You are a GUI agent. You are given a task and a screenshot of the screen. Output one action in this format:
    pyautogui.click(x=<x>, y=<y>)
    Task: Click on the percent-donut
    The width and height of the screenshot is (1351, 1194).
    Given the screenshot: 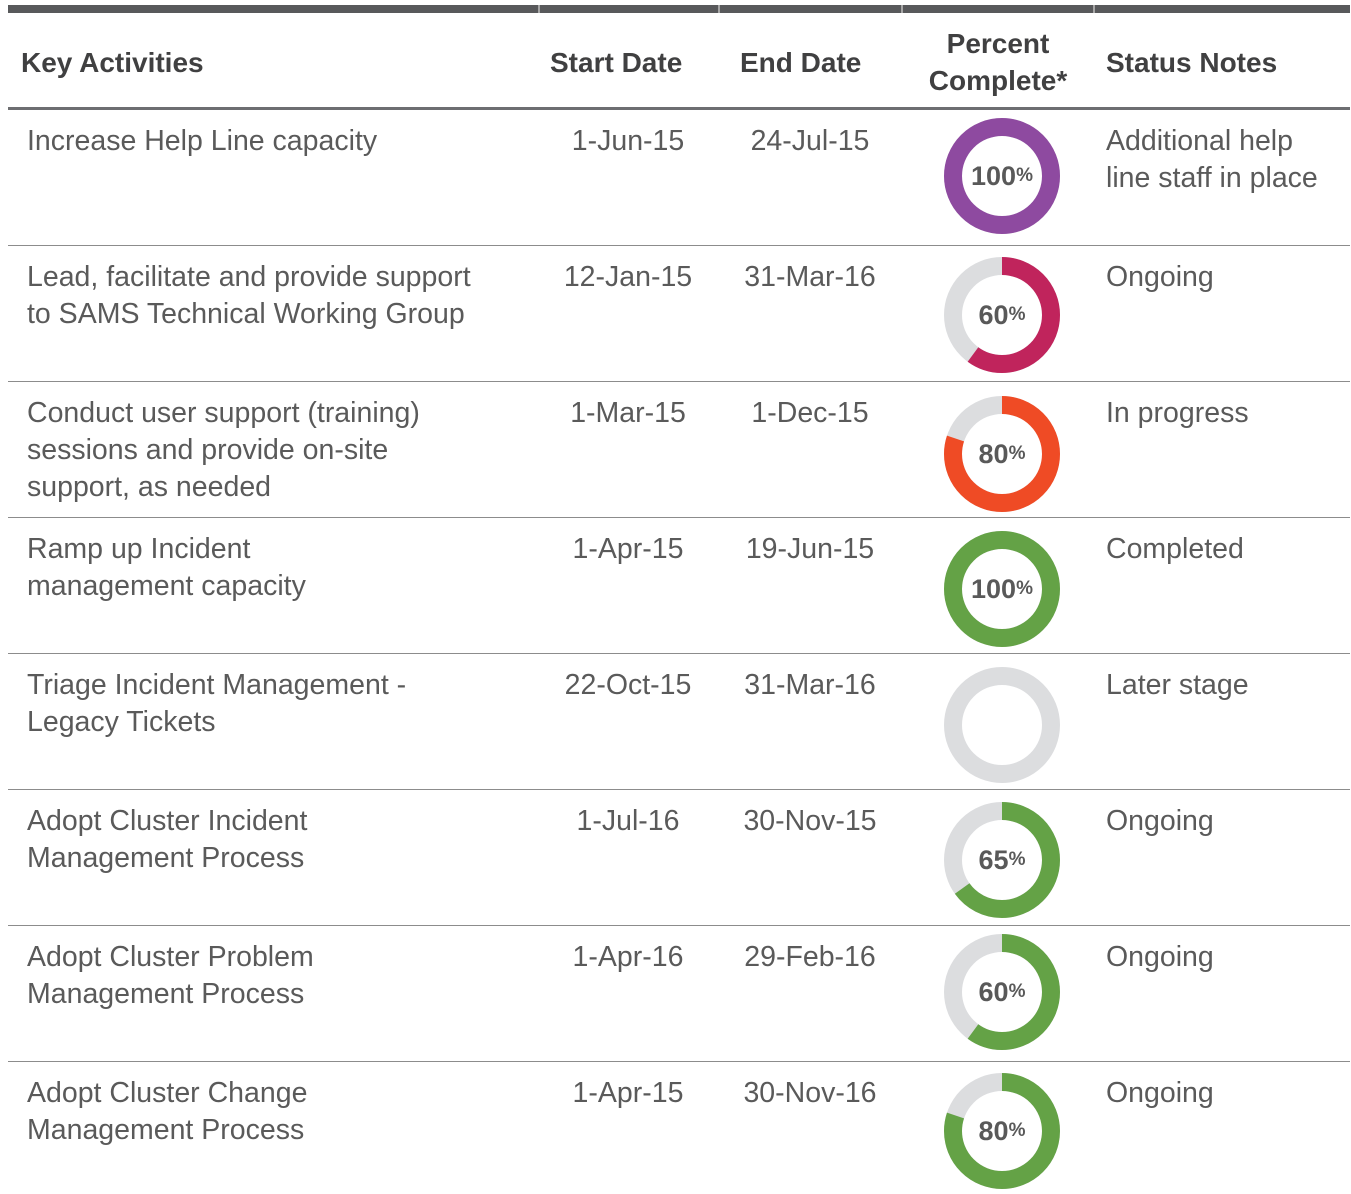 What is the action you would take?
    pyautogui.click(x=1002, y=725)
    